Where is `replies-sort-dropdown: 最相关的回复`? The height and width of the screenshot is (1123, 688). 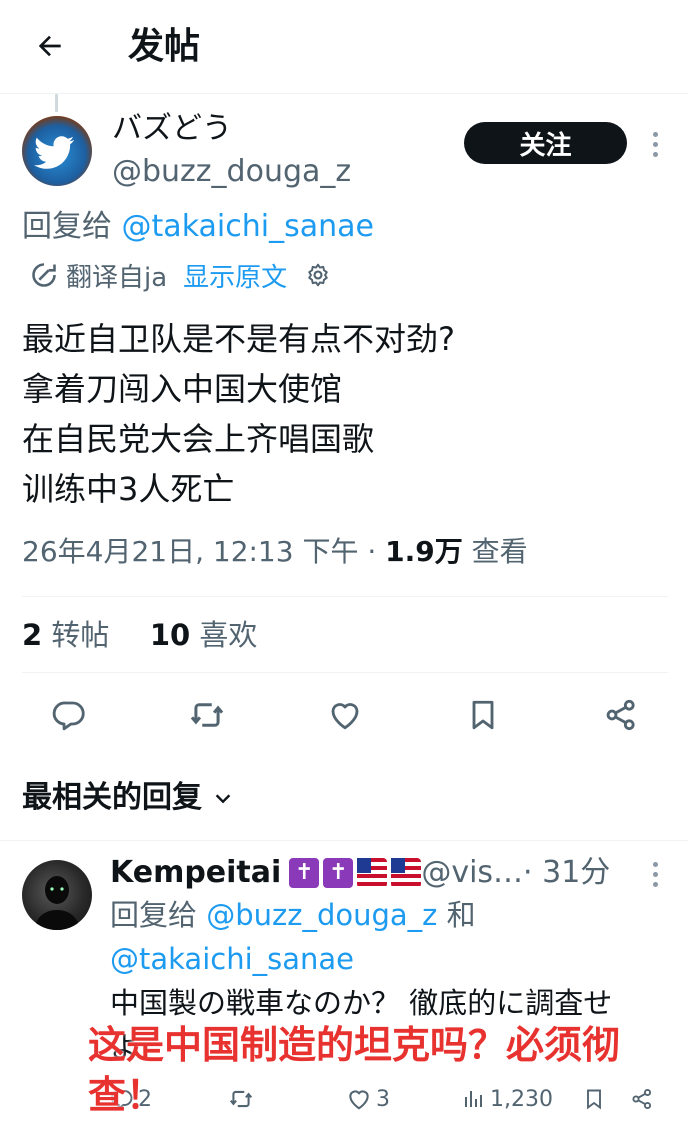
replies-sort-dropdown: 最相关的回复 is located at coordinates (128, 798).